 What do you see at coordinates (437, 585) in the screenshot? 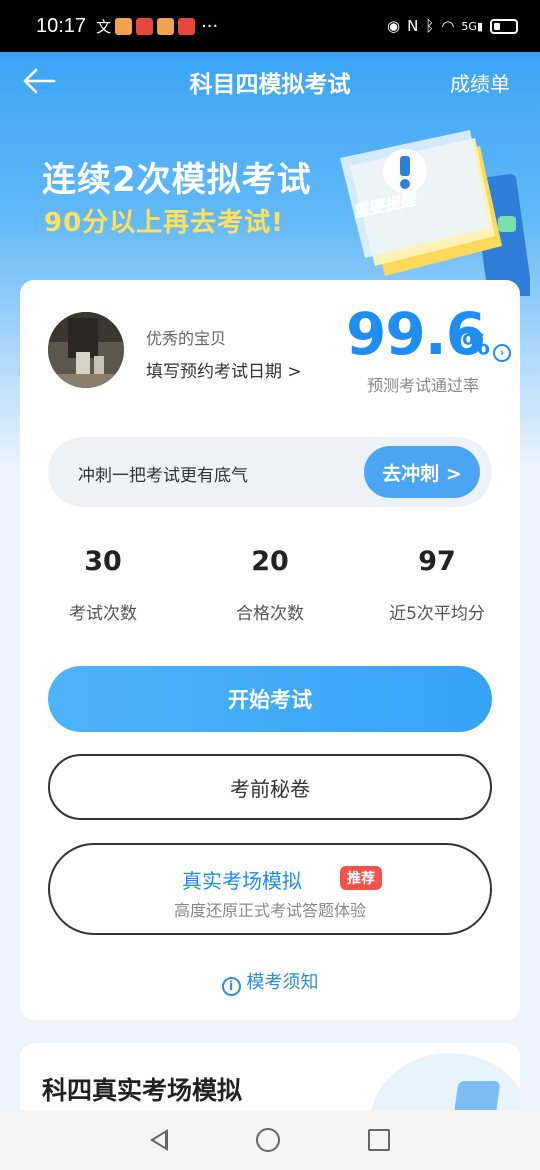
I see `stat-average-score: 97 近5次平均分` at bounding box center [437, 585].